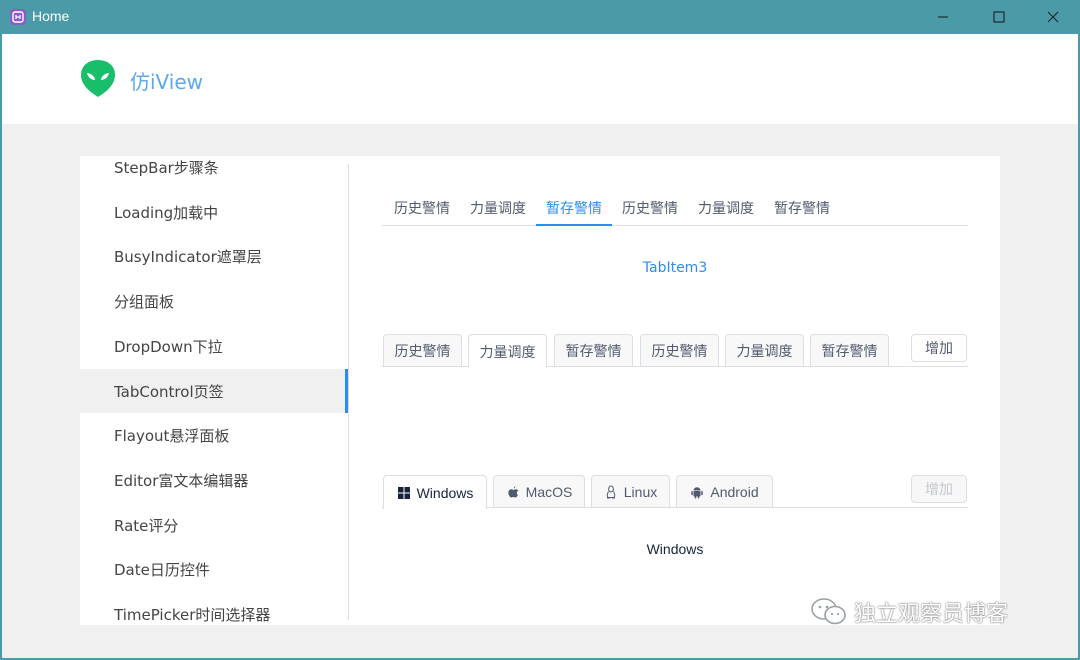 The image size is (1080, 660). I want to click on maximize-icon, so click(999, 17).